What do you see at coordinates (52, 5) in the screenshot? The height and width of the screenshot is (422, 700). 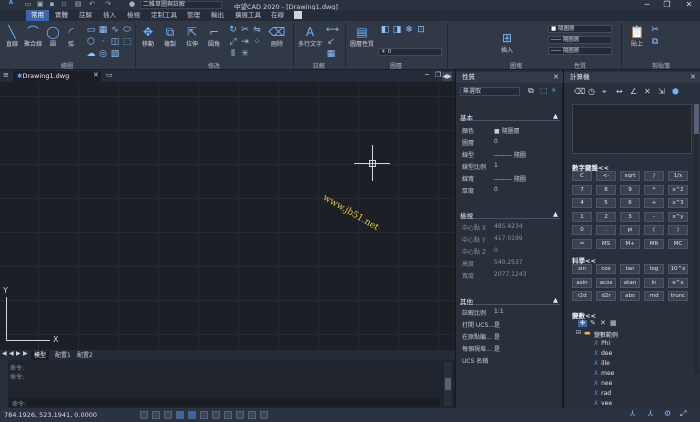 I see `save-icon: ▪` at bounding box center [52, 5].